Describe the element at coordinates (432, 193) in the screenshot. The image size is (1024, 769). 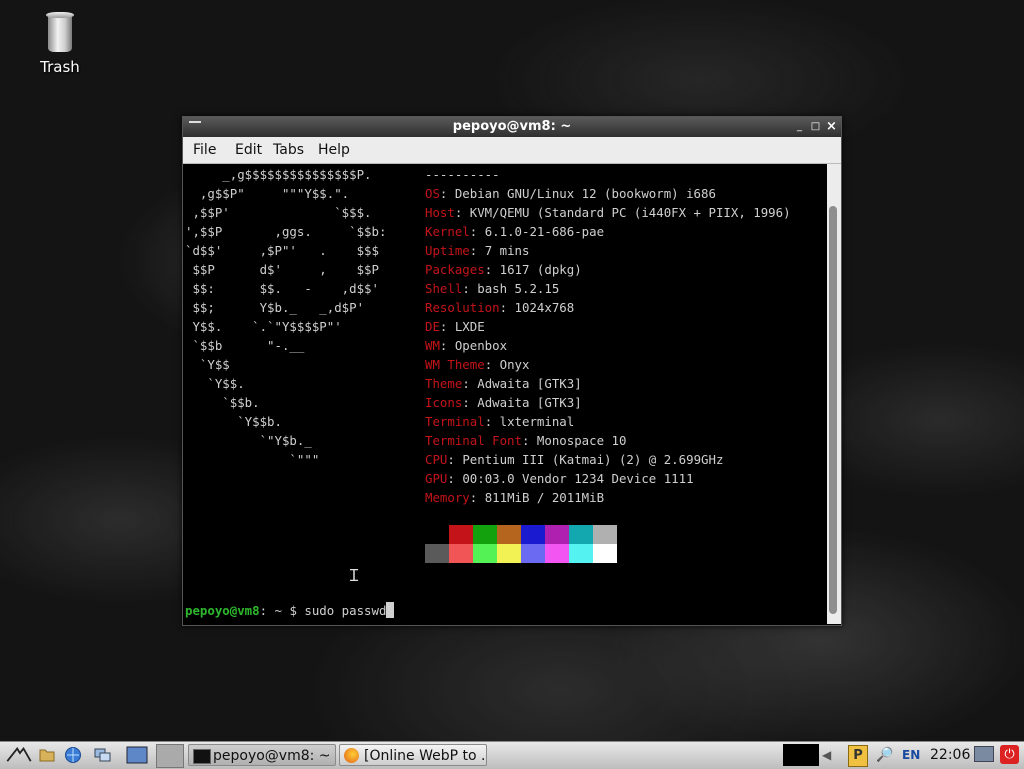
I see `info-key: OS` at that location.